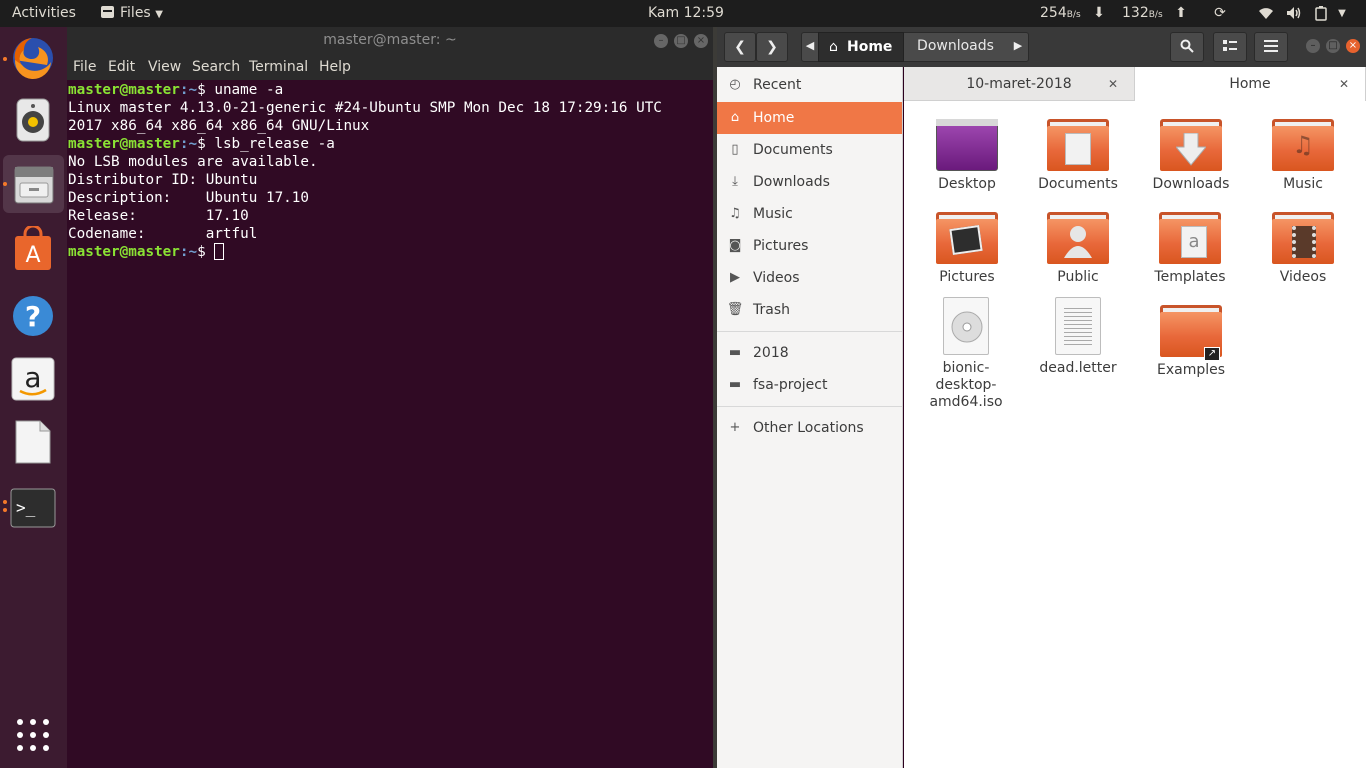 Image resolution: width=1366 pixels, height=768 pixels. What do you see at coordinates (809, 428) in the screenshot?
I see `sidebar-item-other-locations: + Other Locations` at bounding box center [809, 428].